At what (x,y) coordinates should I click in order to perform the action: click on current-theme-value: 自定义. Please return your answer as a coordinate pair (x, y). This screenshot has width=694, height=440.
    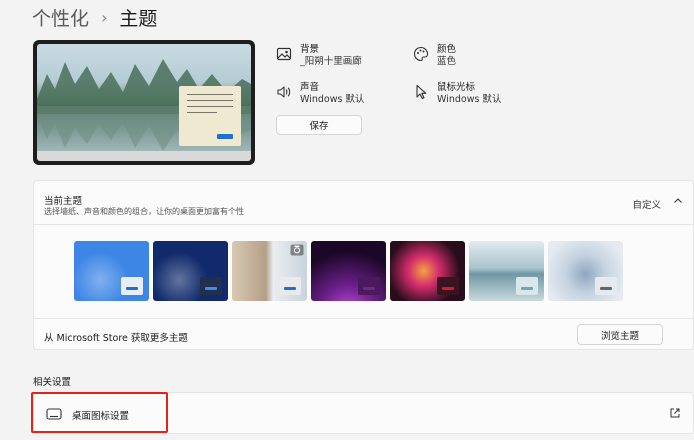
    Looking at the image, I should click on (646, 205).